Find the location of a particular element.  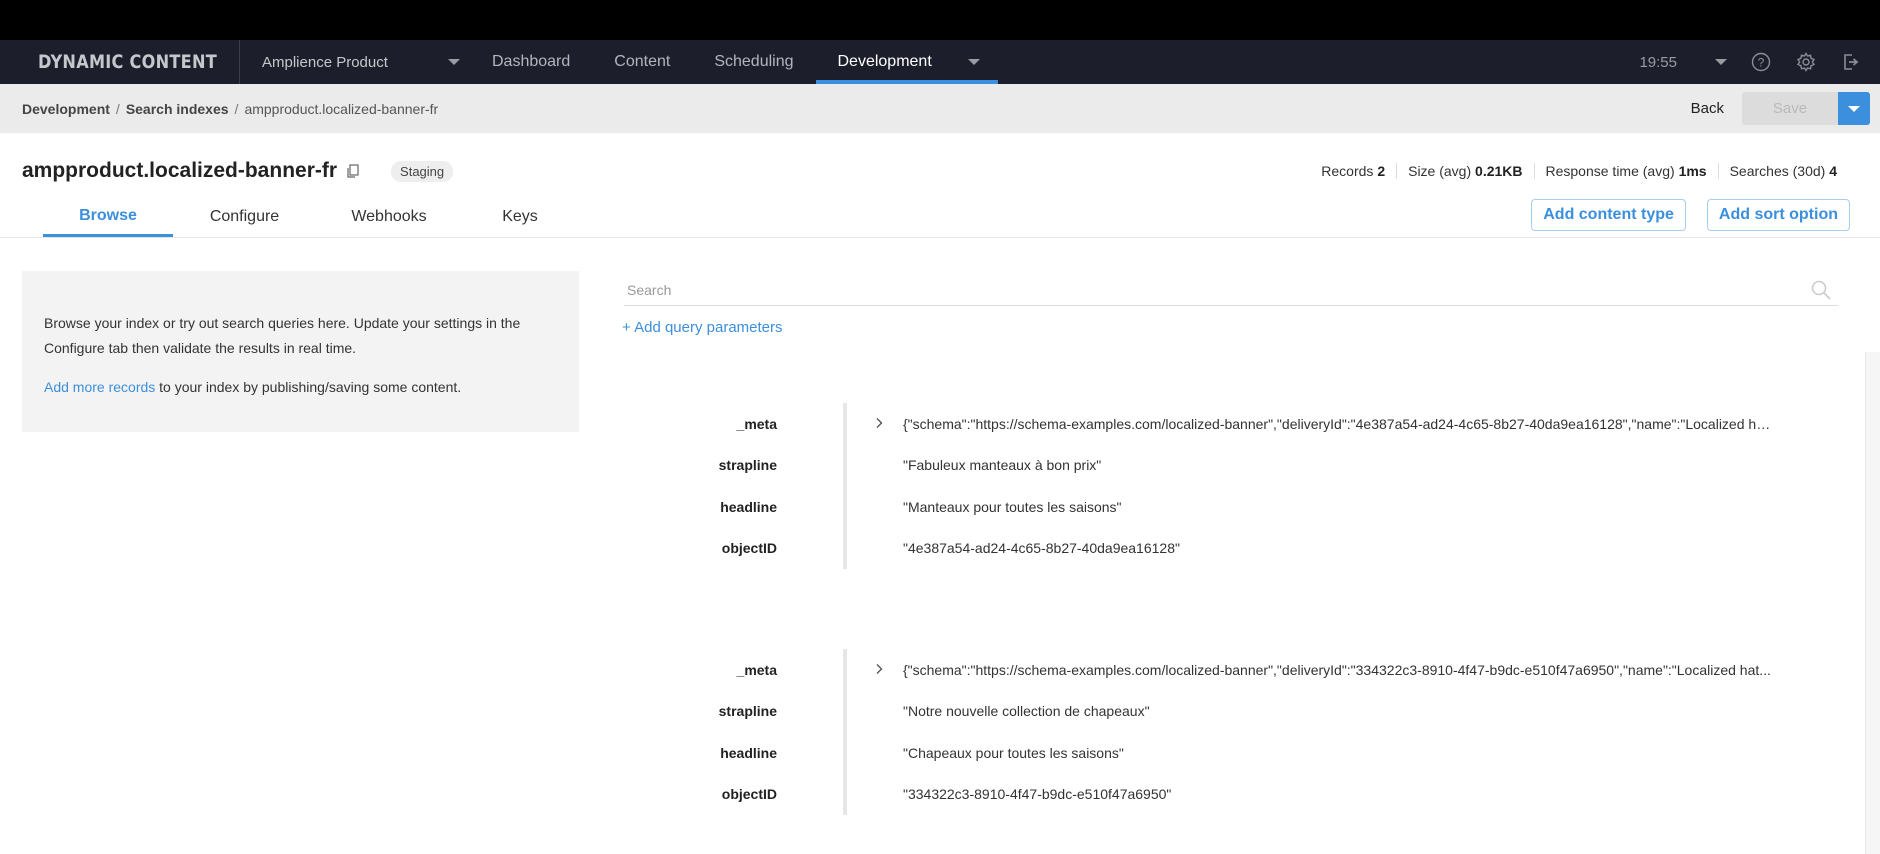

stat-value: 1ms is located at coordinates (1692, 171).